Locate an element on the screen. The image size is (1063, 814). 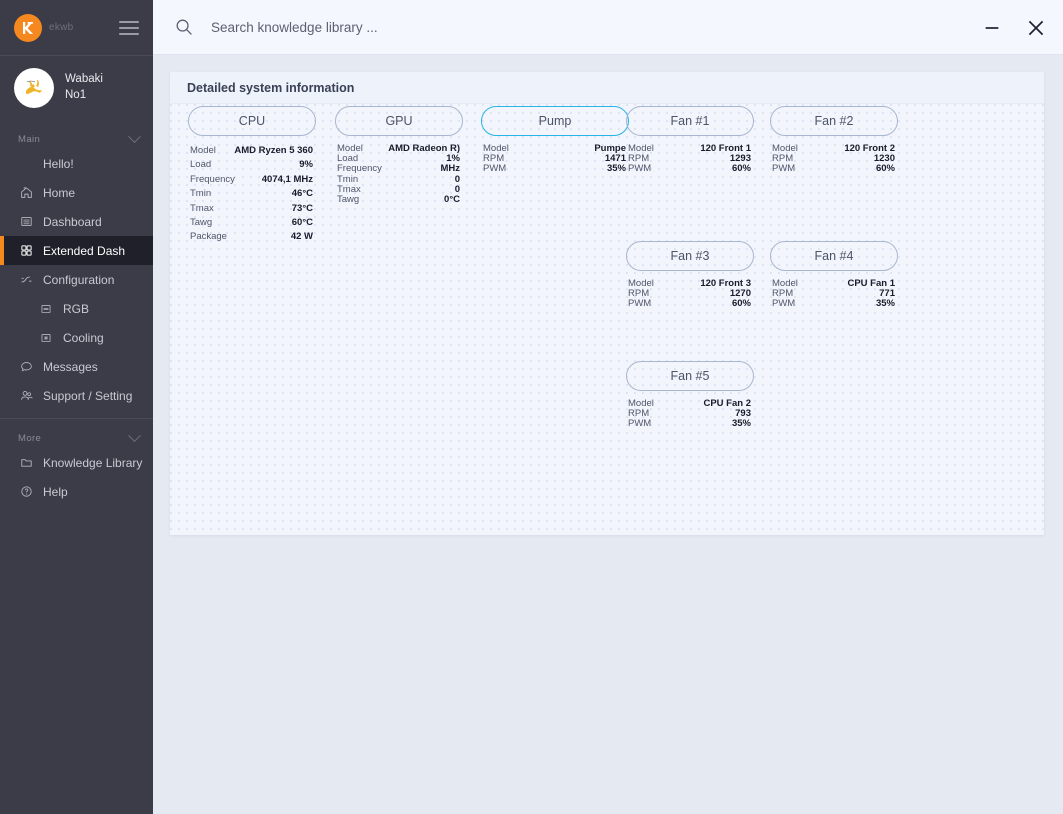
brand-header: ekwb is located at coordinates (76, 27).